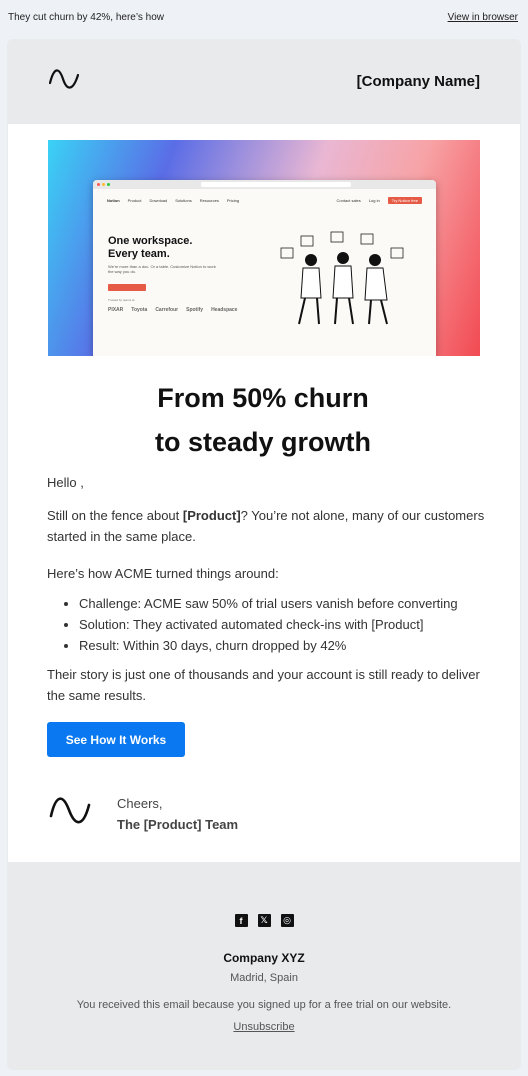 The height and width of the screenshot is (1076, 528). What do you see at coordinates (140, 803) in the screenshot?
I see `signature-cheers: Cheers,` at bounding box center [140, 803].